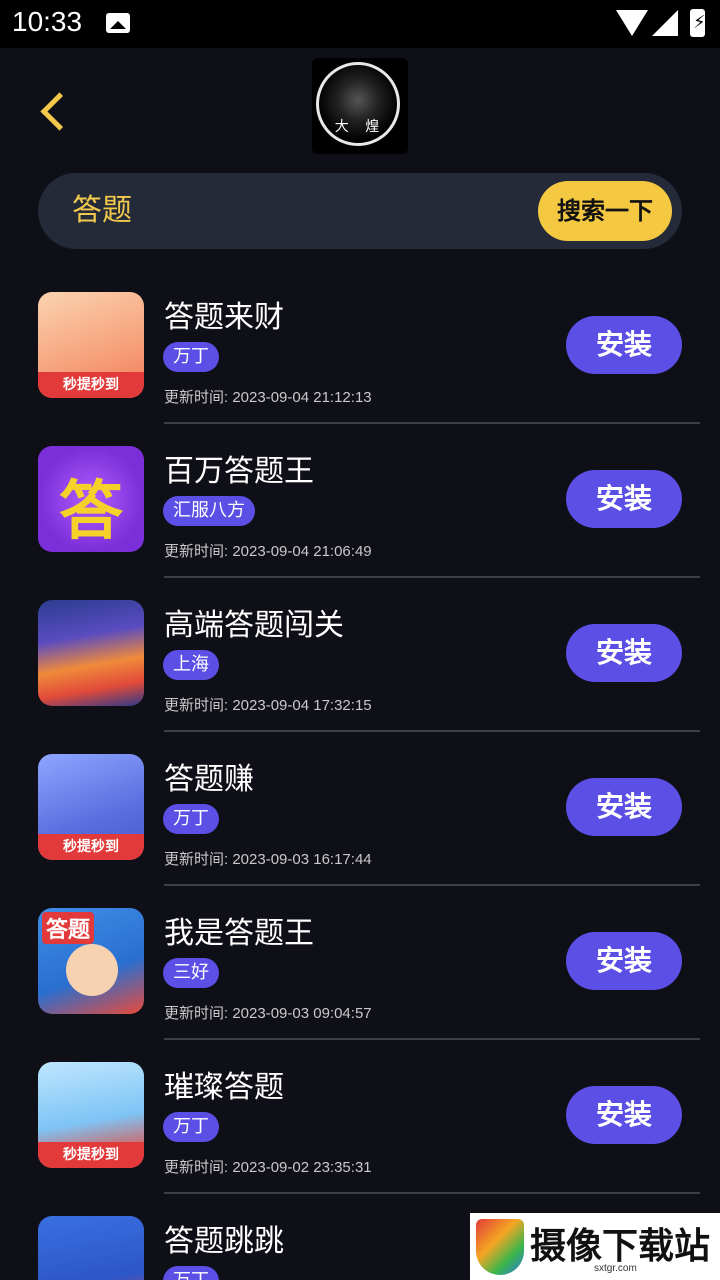 The height and width of the screenshot is (1280, 720). Describe the element at coordinates (268, 397) in the screenshot. I see `update-time: 更新时间: 2023-09-04 21:12:13` at that location.